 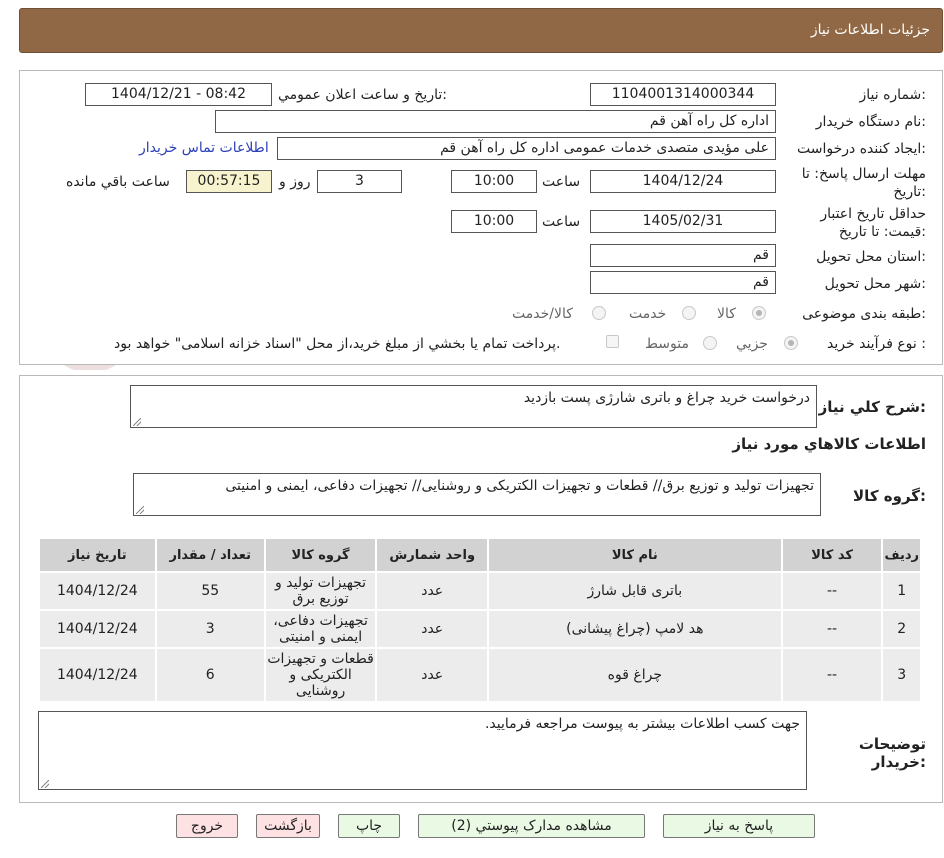 I want to click on buyer-org-field: اداره کل راه آهن قم, so click(x=495, y=121).